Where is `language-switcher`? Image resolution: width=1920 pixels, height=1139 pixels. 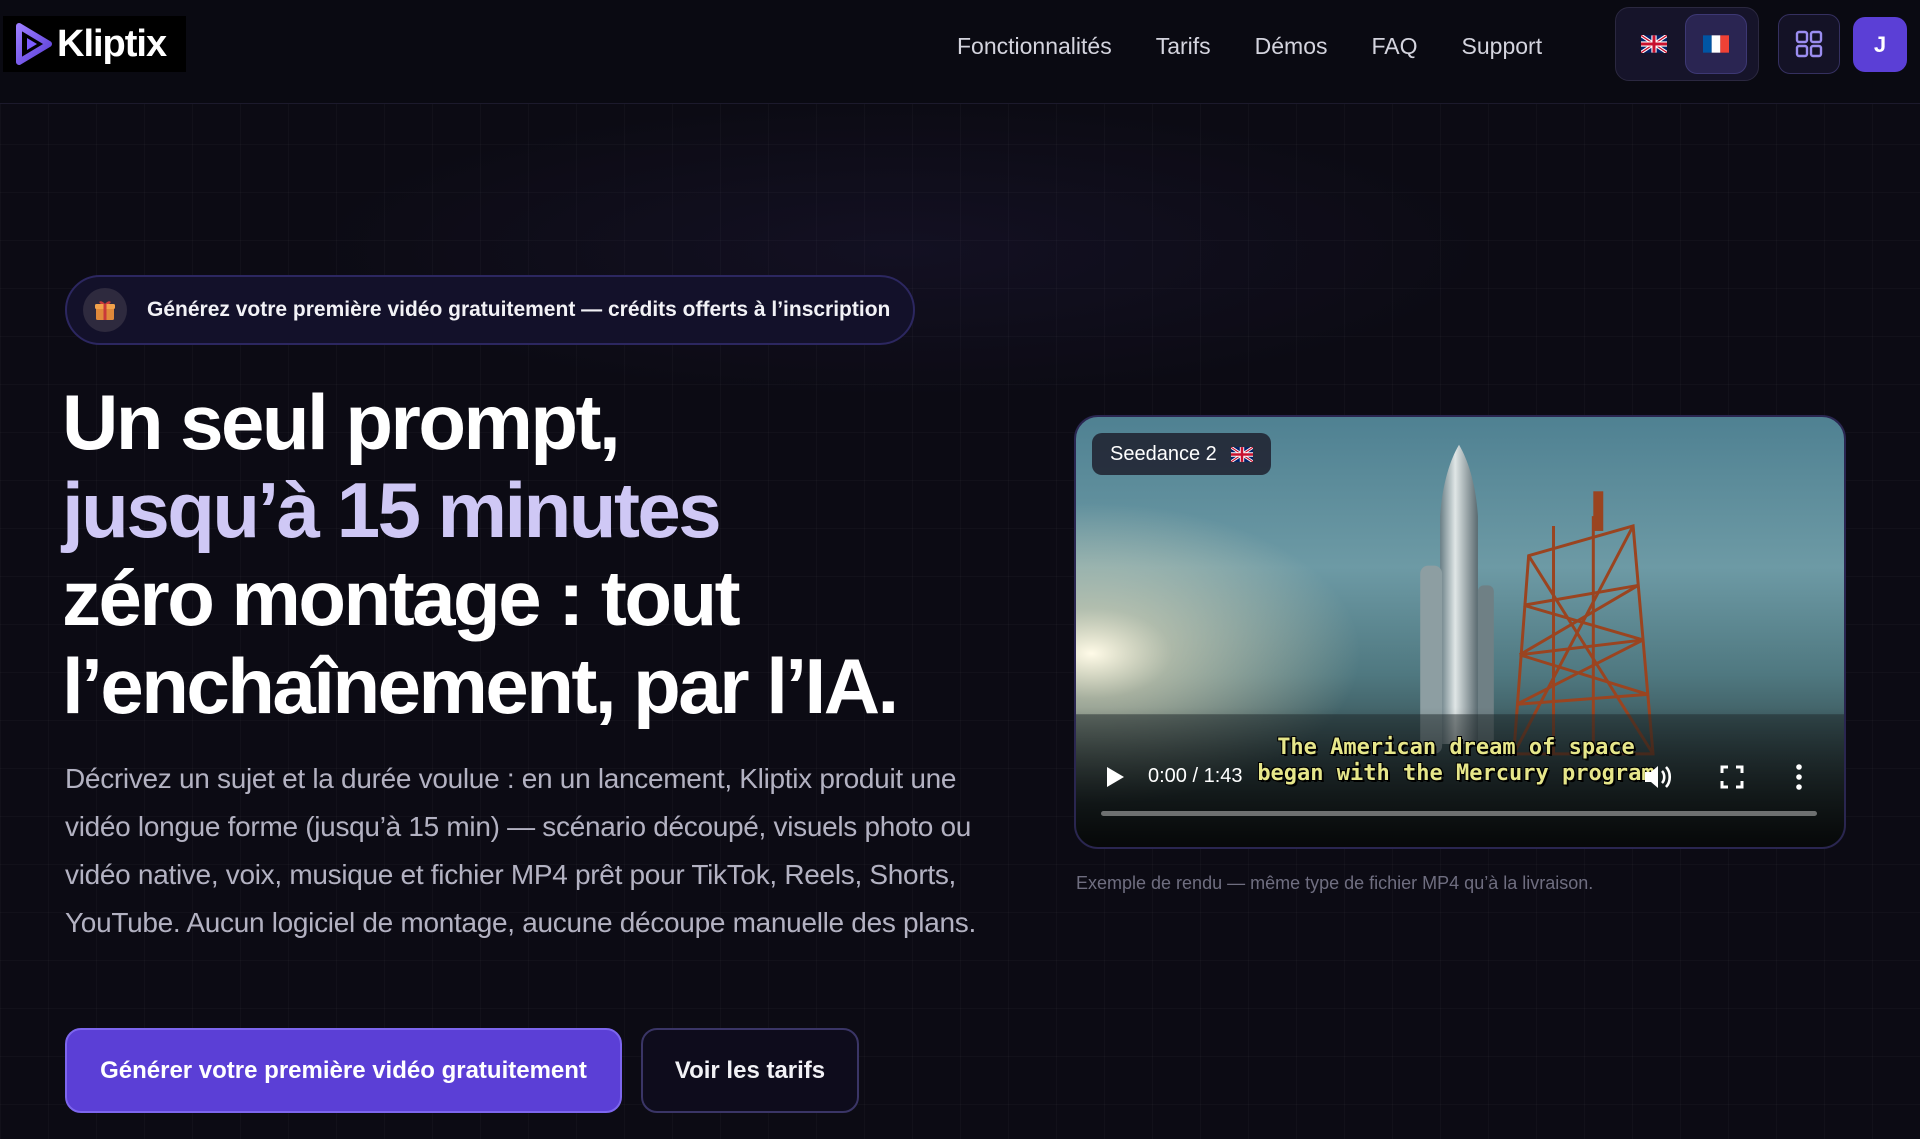
language-switcher is located at coordinates (1687, 44).